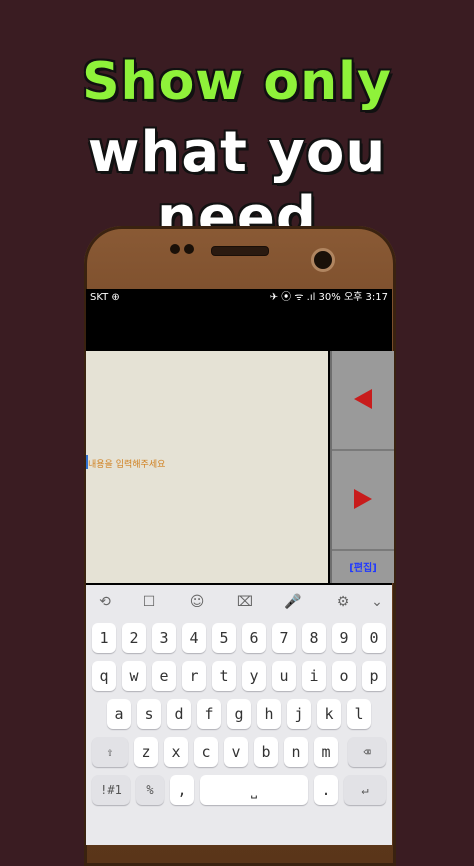 The width and height of the screenshot is (474, 866). I want to click on key-9: 9, so click(344, 638).